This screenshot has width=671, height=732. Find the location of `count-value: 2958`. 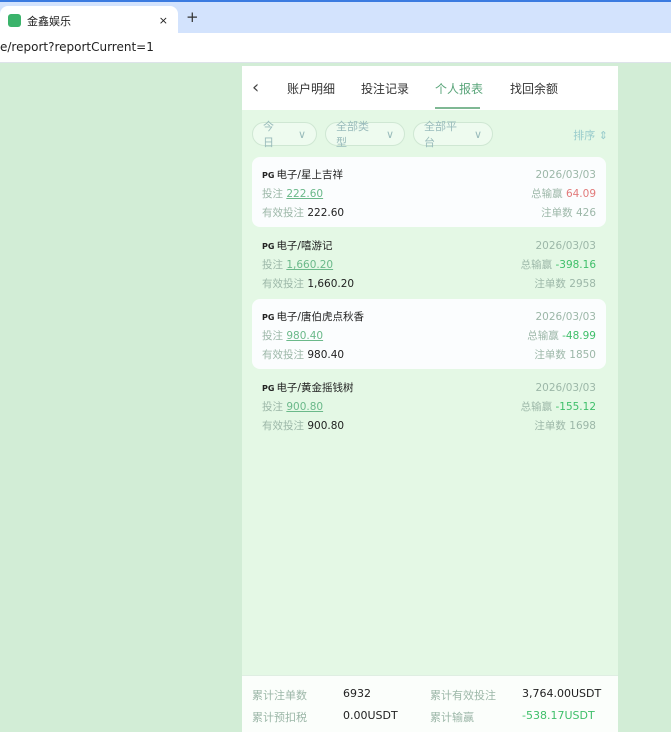

count-value: 2958 is located at coordinates (582, 284).